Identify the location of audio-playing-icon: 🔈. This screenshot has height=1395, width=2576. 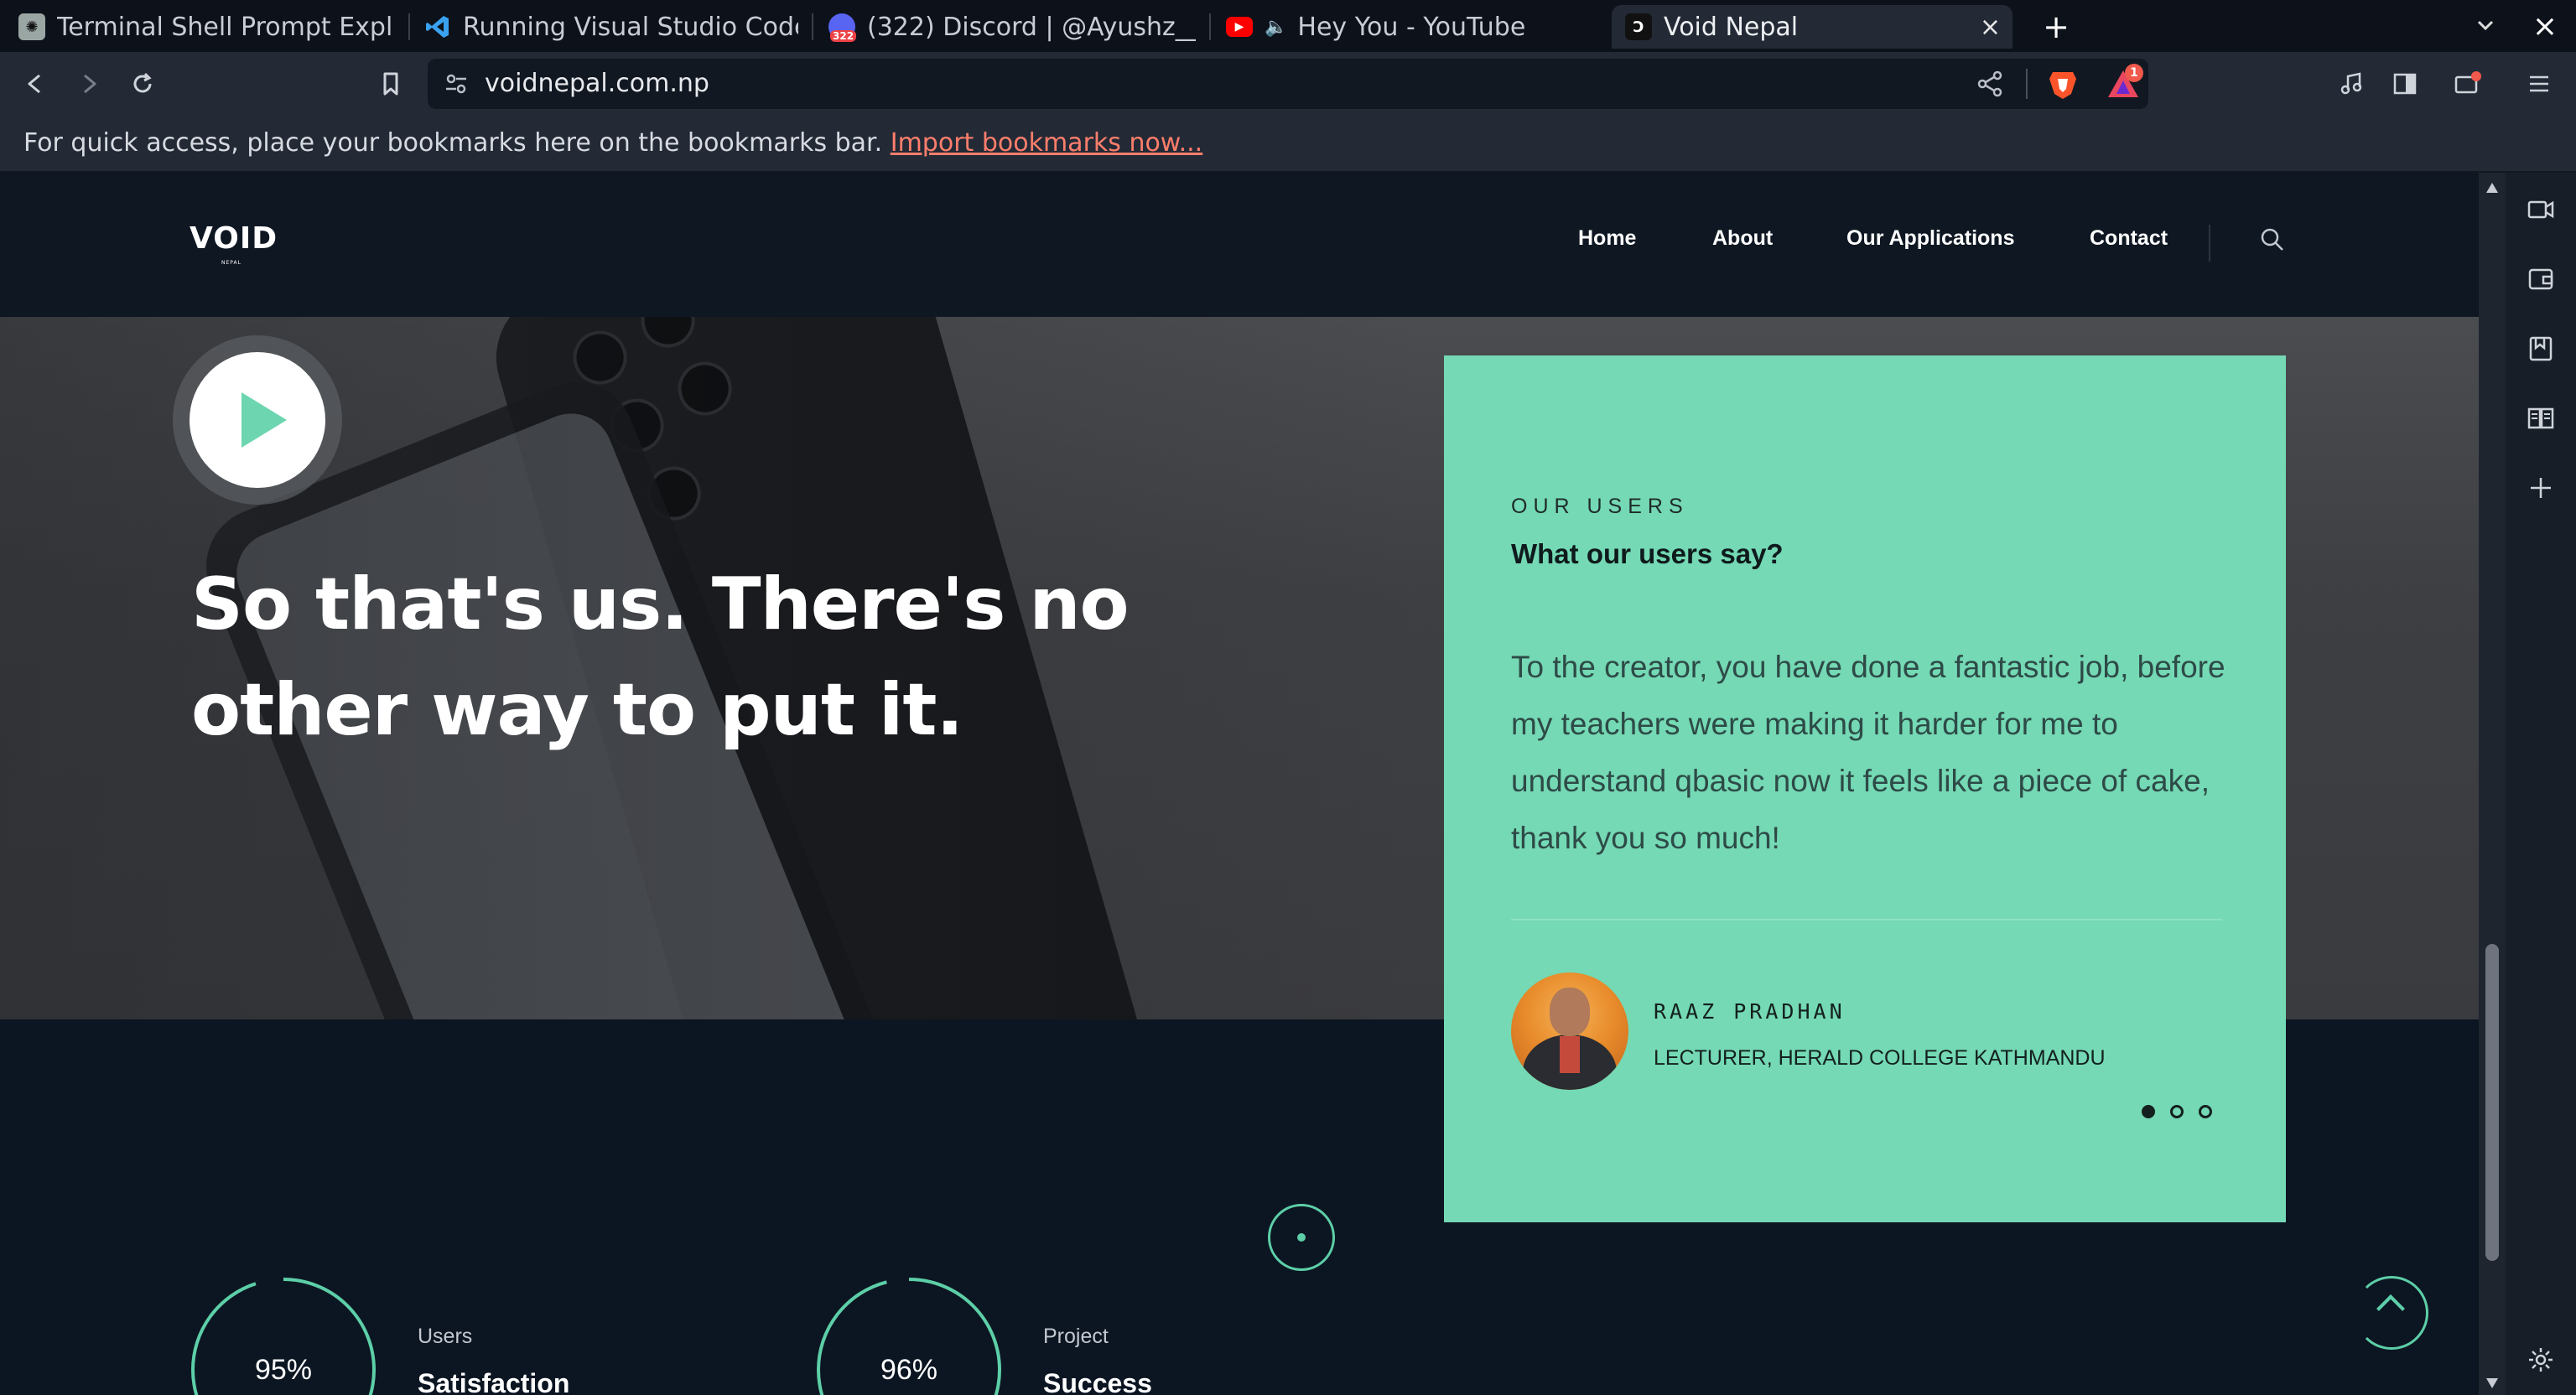
(1276, 28).